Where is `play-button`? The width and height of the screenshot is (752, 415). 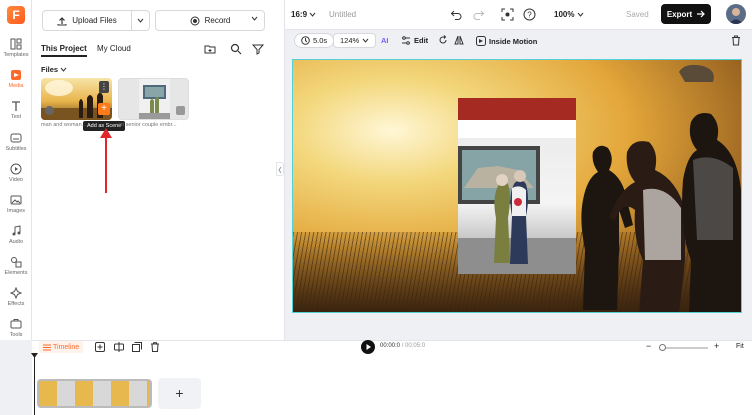 play-button is located at coordinates (368, 347).